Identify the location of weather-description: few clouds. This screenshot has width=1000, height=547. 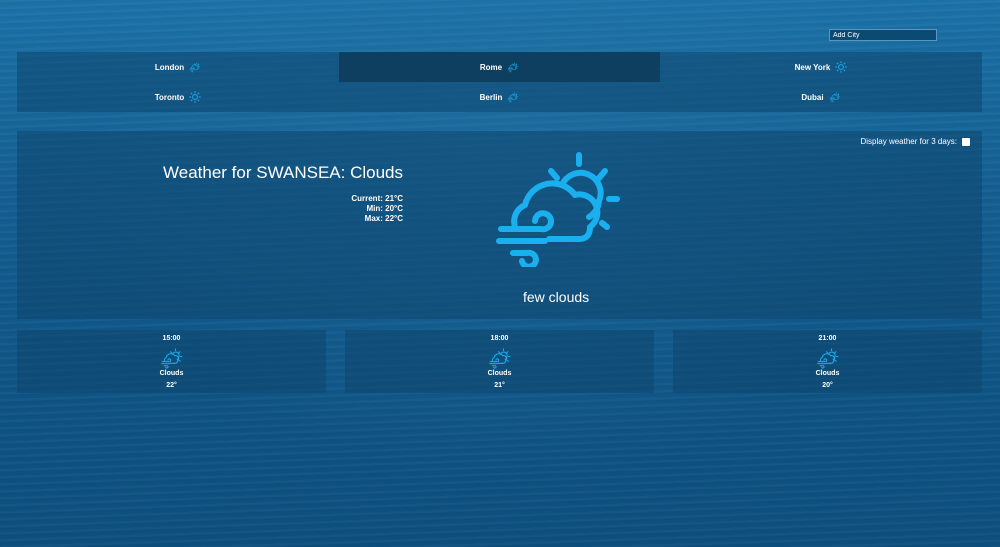
(556, 297).